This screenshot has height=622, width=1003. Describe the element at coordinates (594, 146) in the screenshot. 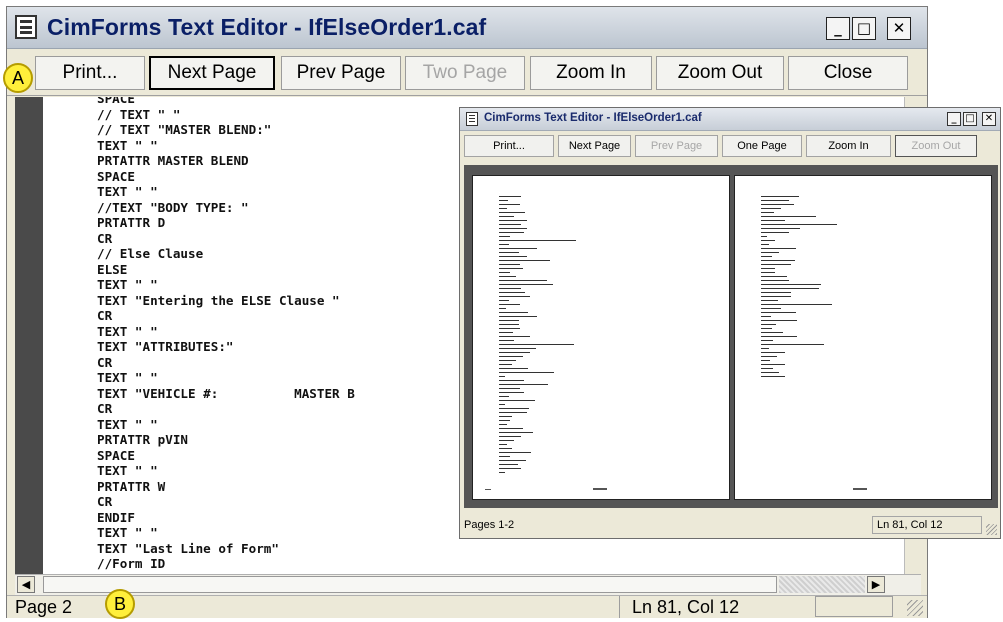

I see `preview-next-page-button: Next Page` at that location.